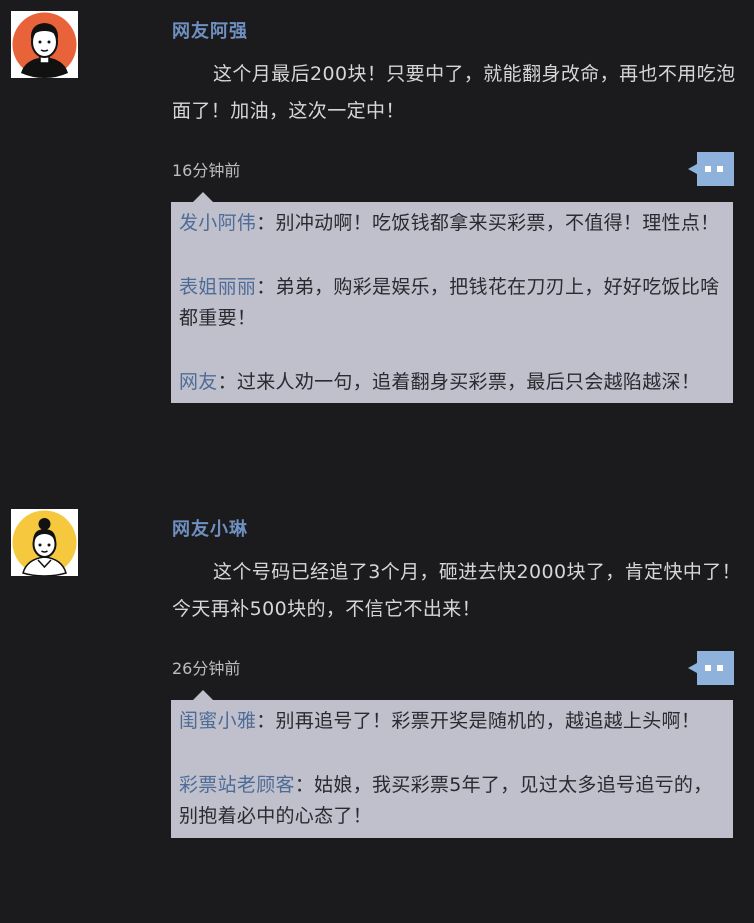 This screenshot has height=923, width=754. Describe the element at coordinates (217, 721) in the screenshot. I see `reply-name: 闺蜜小雅` at that location.